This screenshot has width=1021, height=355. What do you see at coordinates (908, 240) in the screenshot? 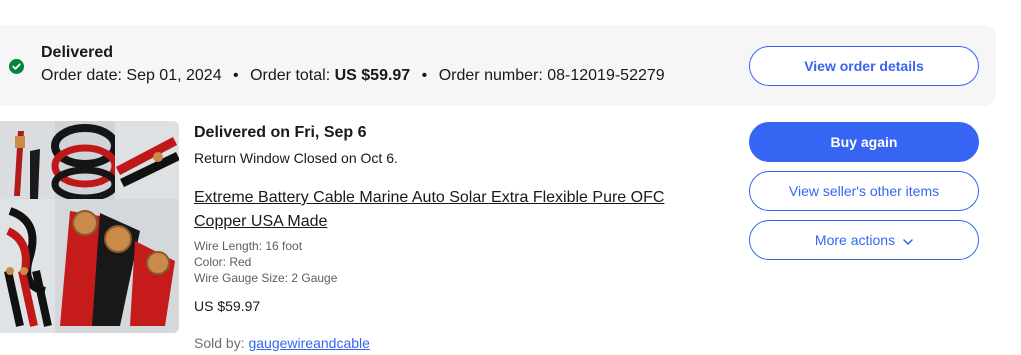
I see `chevron-down-icon` at bounding box center [908, 240].